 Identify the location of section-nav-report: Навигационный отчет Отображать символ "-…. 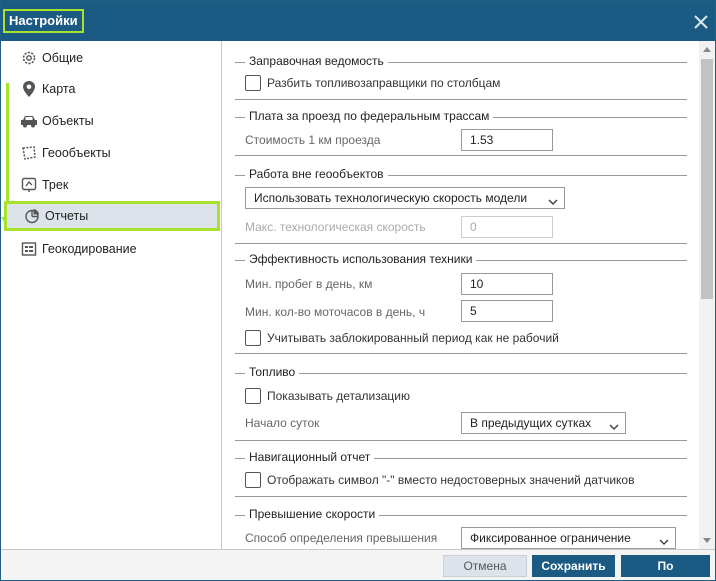
(461, 473).